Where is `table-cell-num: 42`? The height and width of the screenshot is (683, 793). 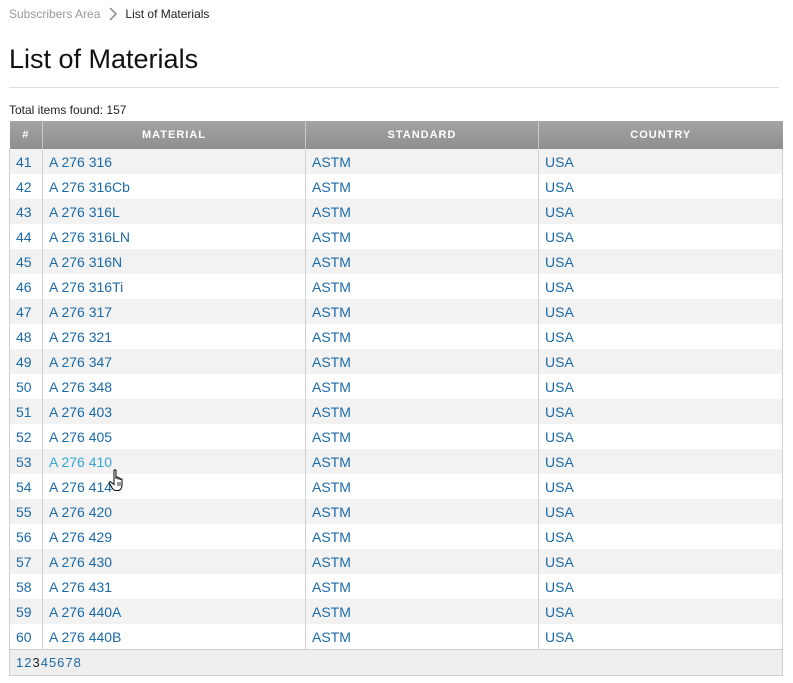
table-cell-num: 42 is located at coordinates (26, 186).